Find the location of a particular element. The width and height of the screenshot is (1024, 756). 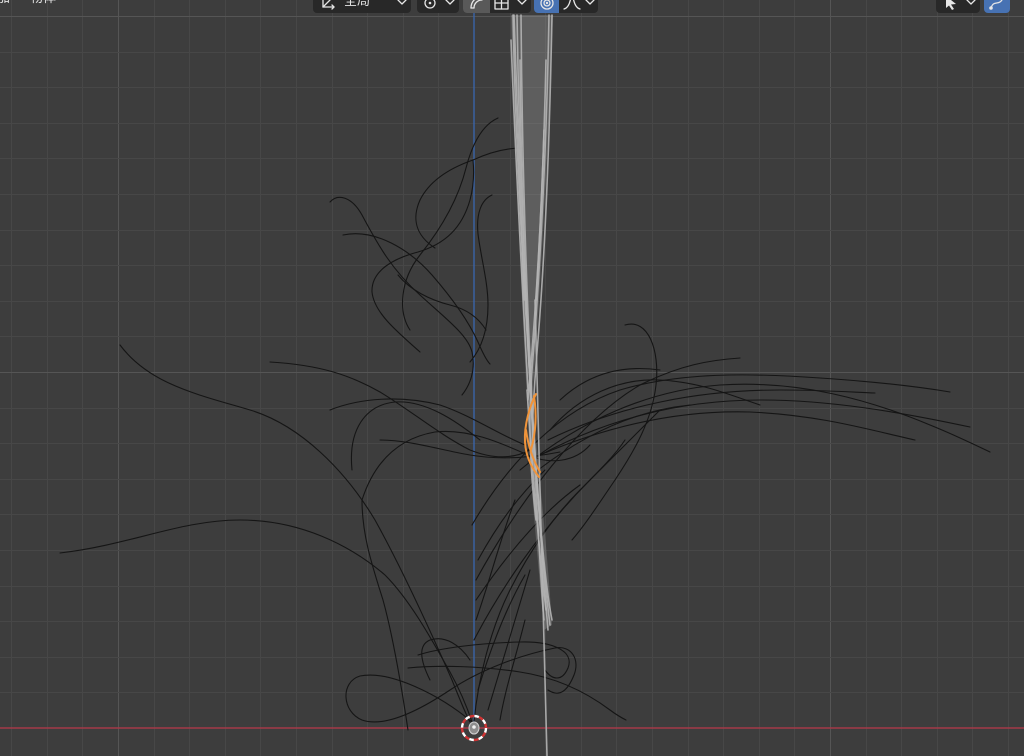

proportional-editing-group is located at coordinates (566, 6).